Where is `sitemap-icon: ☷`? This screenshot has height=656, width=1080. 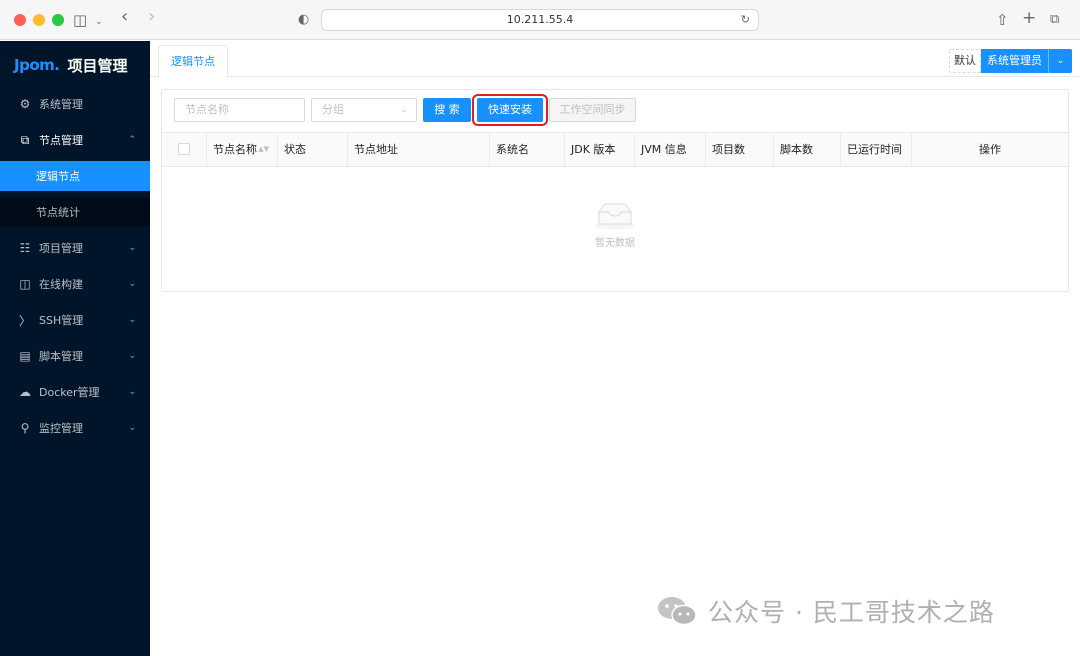
sitemap-icon: ☷ is located at coordinates (25, 248).